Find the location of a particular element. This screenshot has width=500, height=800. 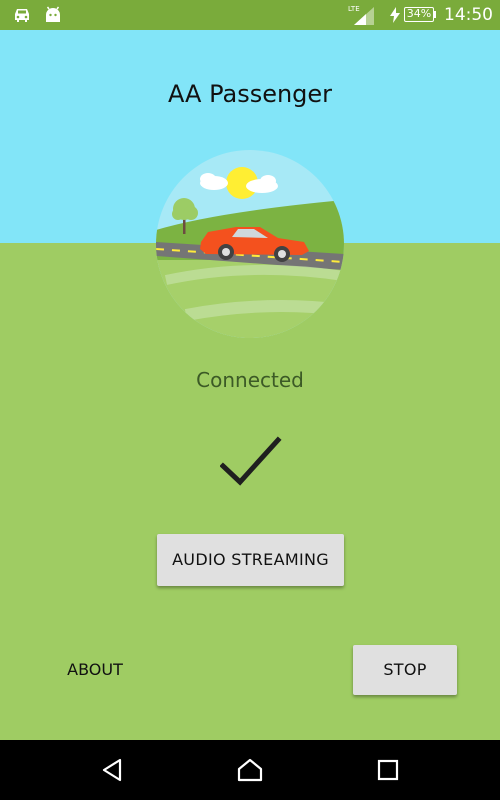

stop-button: STOP is located at coordinates (405, 670).